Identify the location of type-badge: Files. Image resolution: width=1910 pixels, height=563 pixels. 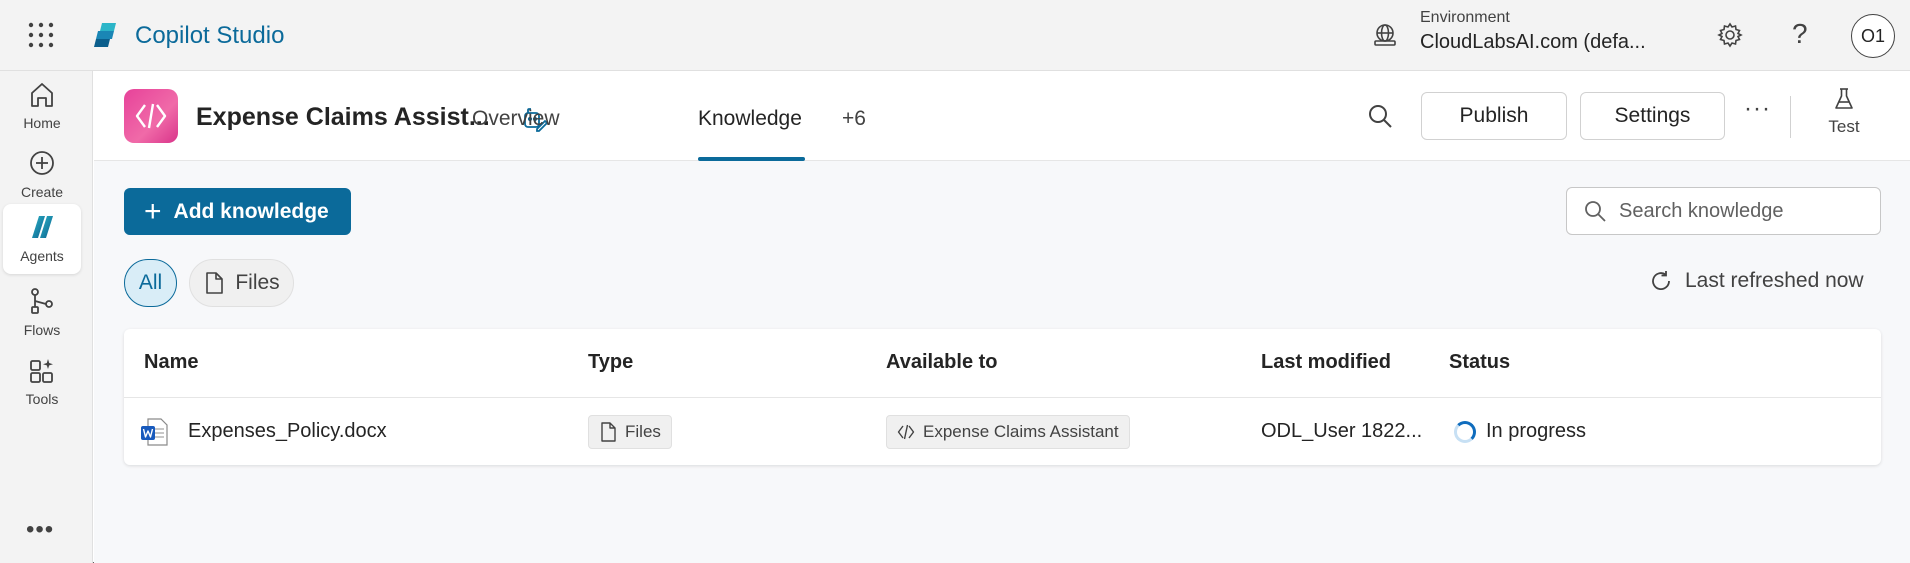
(630, 431).